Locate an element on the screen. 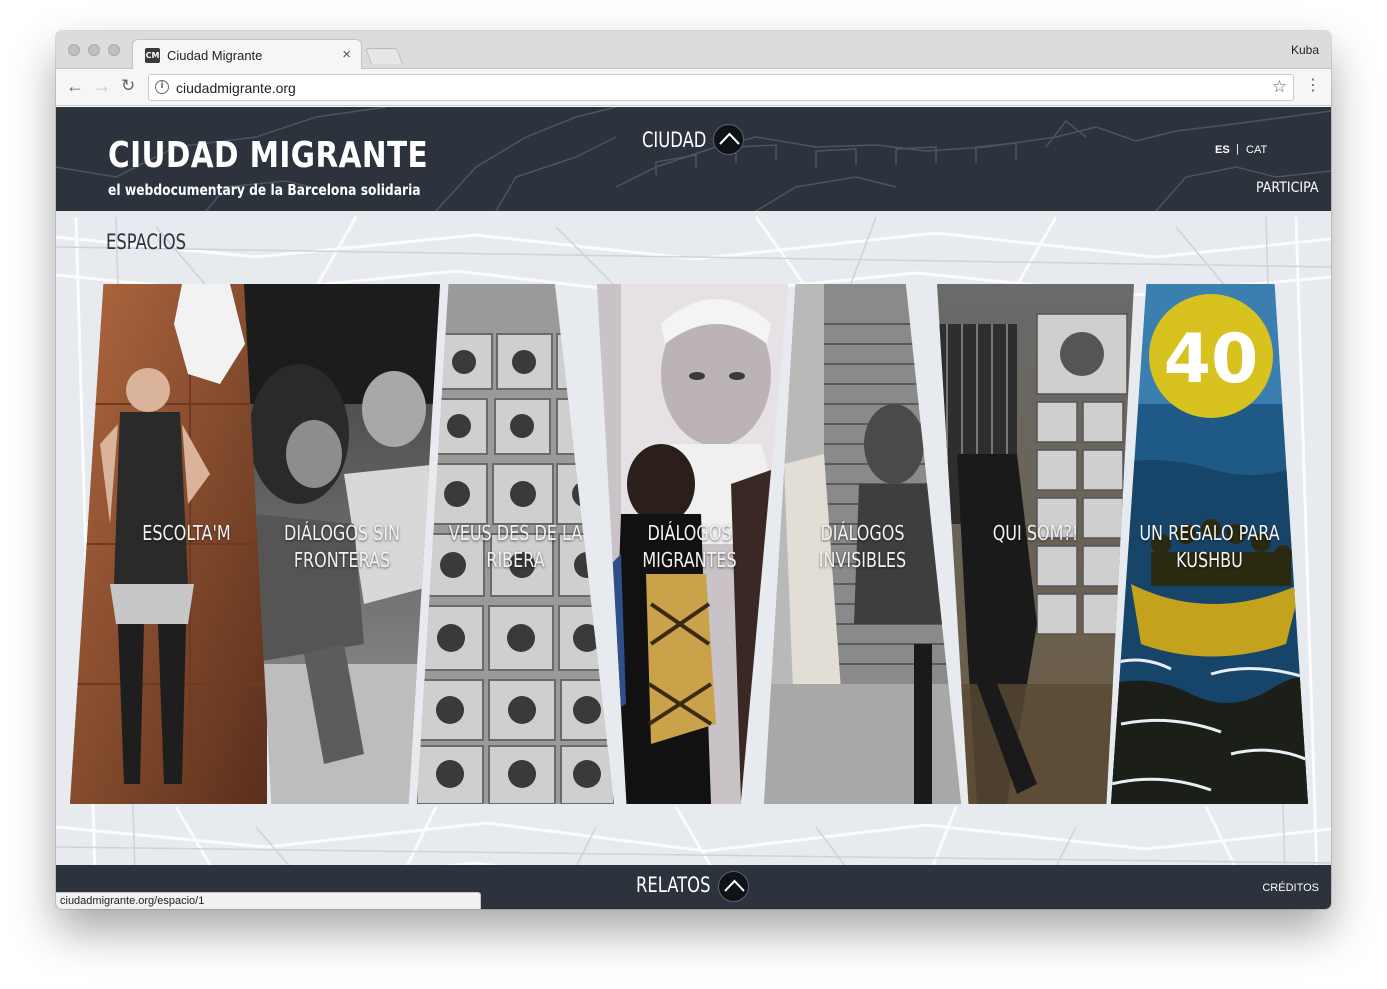  bookmark-star-icon: ☆ is located at coordinates (1279, 87).